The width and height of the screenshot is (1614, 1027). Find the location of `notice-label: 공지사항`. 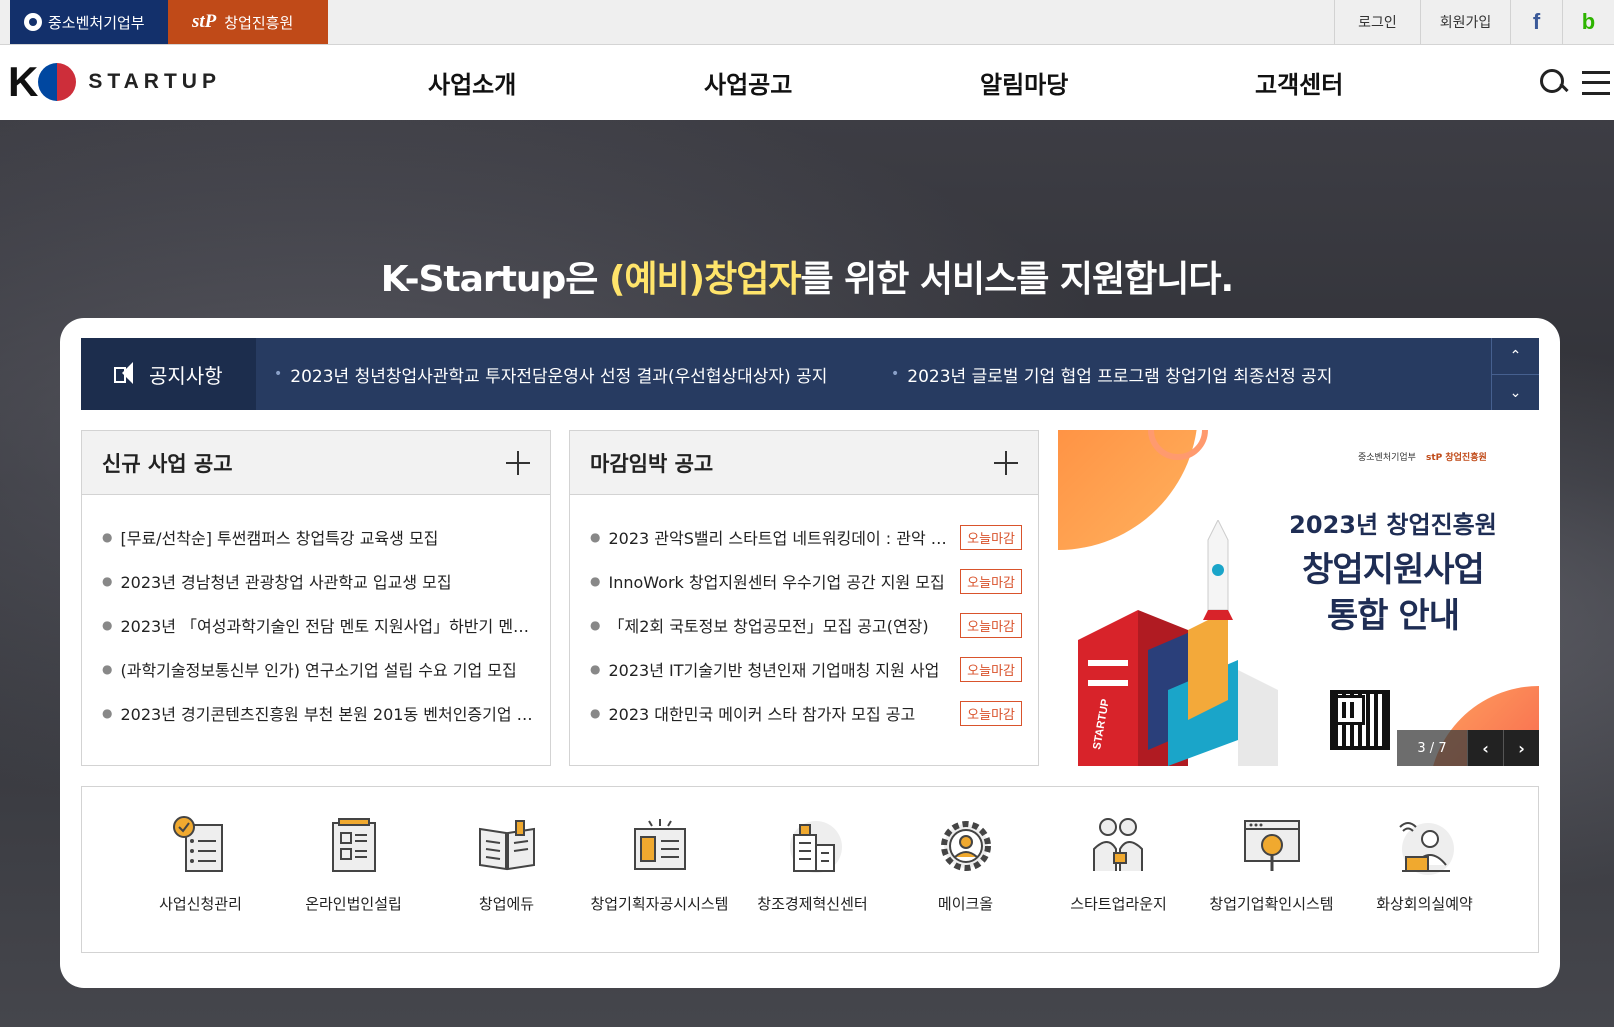

notice-label: 공지사항 is located at coordinates (168, 374).